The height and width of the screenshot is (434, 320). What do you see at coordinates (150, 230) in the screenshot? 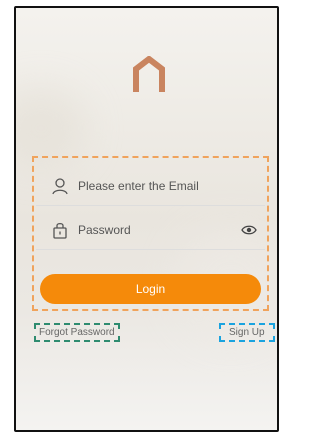
I see `password-field: Password` at bounding box center [150, 230].